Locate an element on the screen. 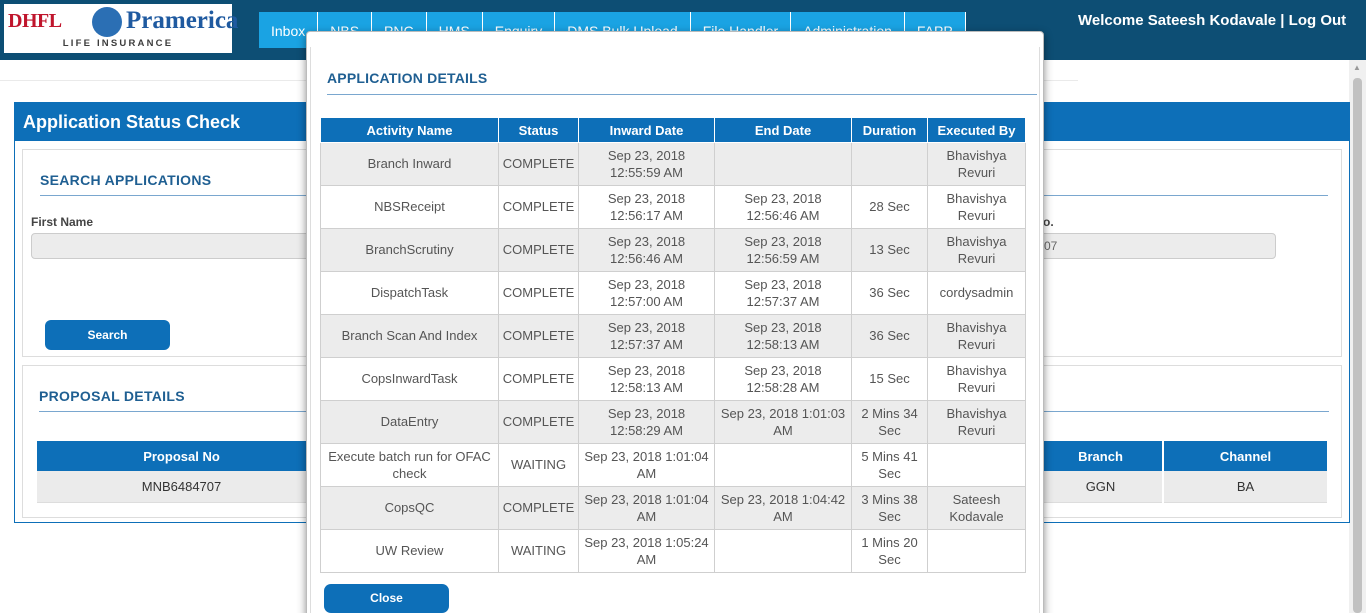 This screenshot has height=613, width=1366. cell-duration: 1 Mins 20 Sec is located at coordinates (889, 551).